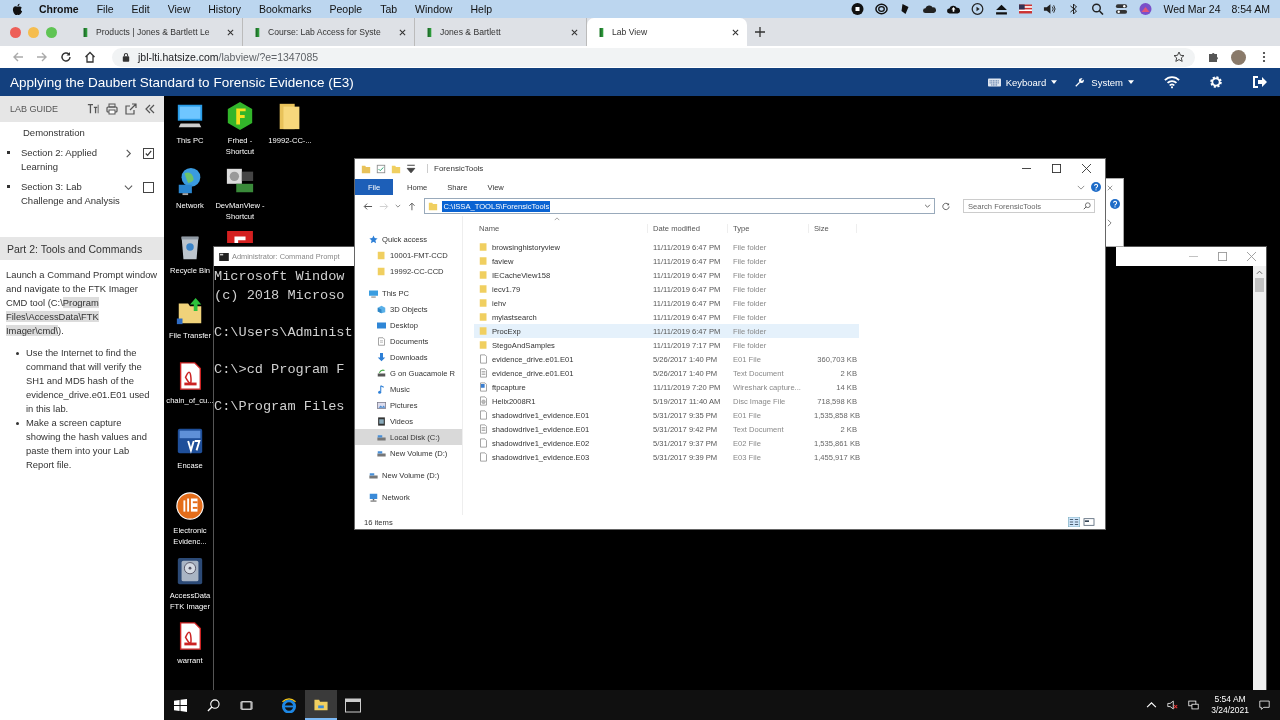 Image resolution: width=1280 pixels, height=720 pixels. What do you see at coordinates (434, 9) in the screenshot?
I see `menu-item: Window` at bounding box center [434, 9].